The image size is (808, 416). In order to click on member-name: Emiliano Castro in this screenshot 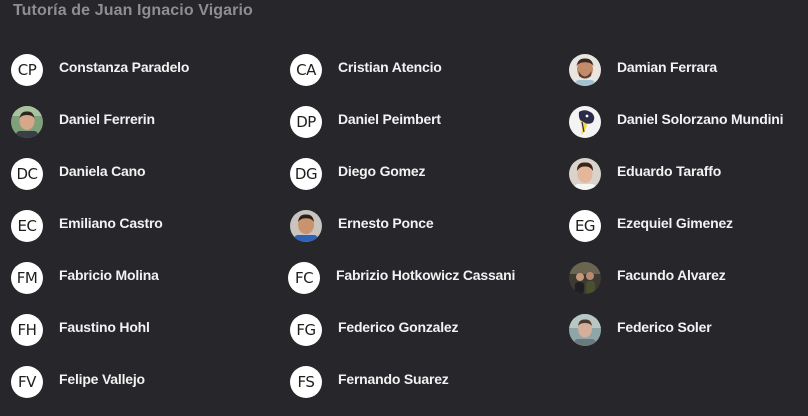, I will do `click(111, 223)`.